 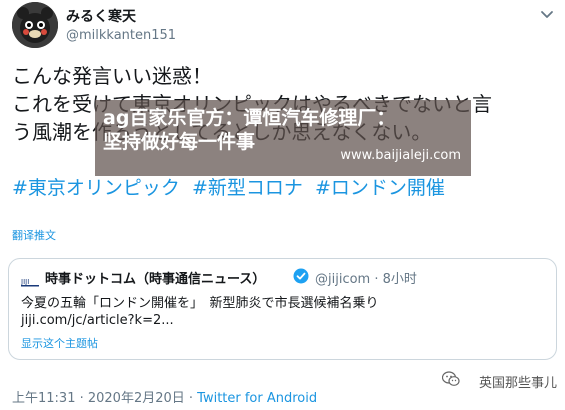 What do you see at coordinates (366, 279) in the screenshot?
I see `quoted-handle-time: @jijicom · 8小时` at bounding box center [366, 279].